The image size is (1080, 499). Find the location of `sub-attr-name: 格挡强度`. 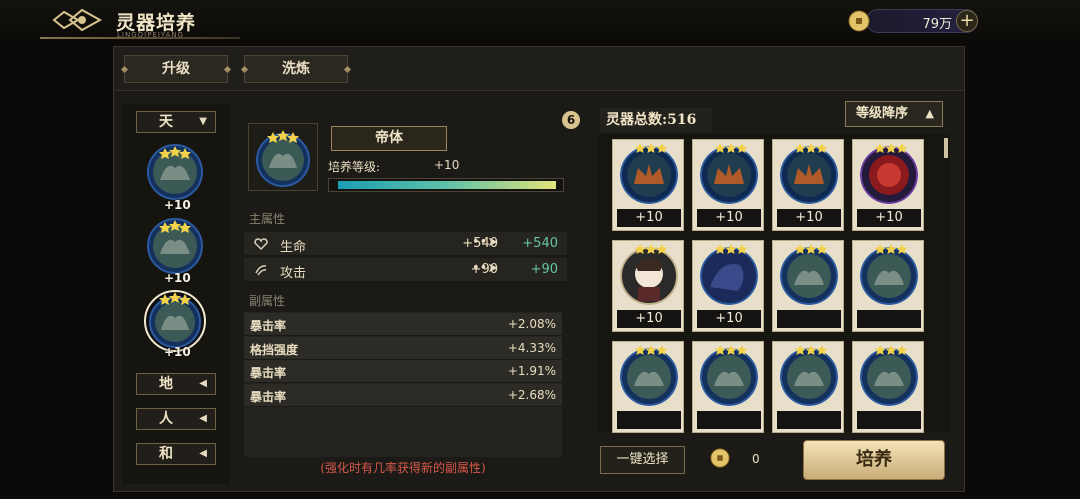

sub-attr-name: 格挡强度 is located at coordinates (274, 350).